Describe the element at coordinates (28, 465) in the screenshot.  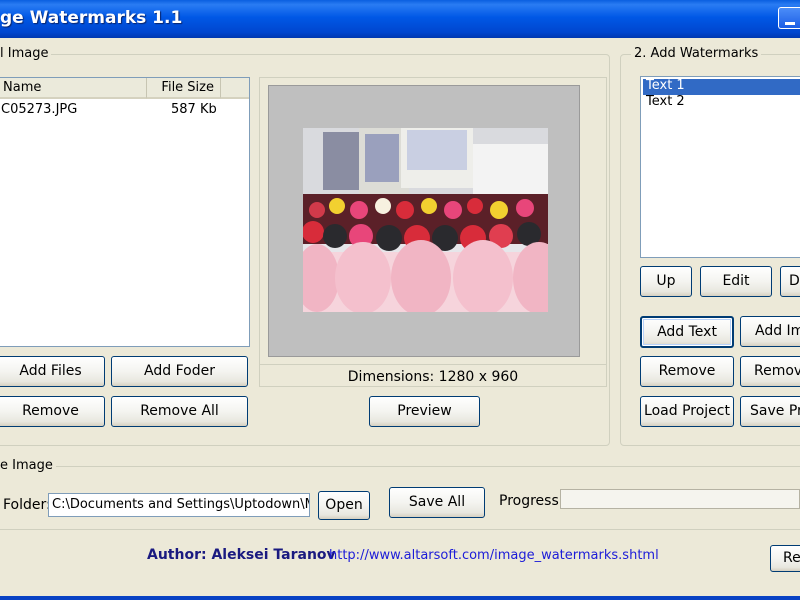
I see `output-image-legend: e Image` at that location.